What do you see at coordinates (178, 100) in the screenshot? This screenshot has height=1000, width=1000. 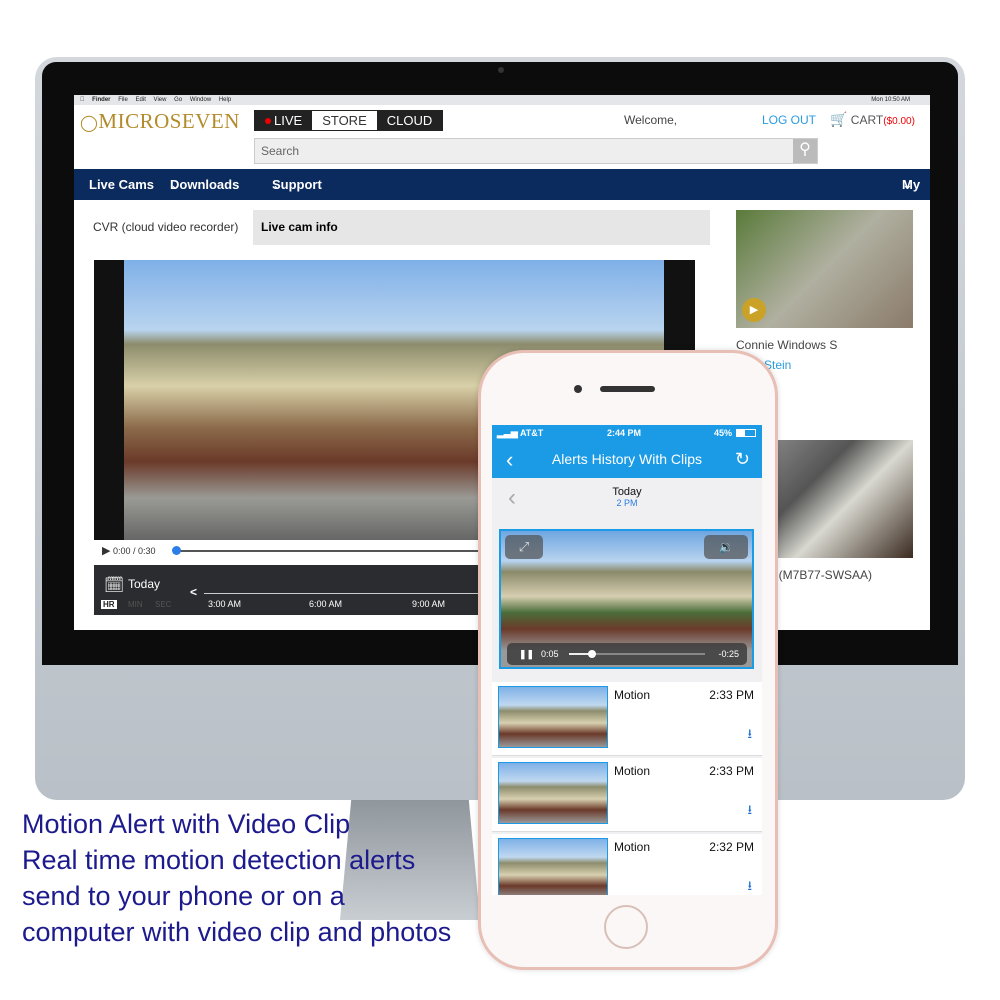 I see `menu-go: Go` at bounding box center [178, 100].